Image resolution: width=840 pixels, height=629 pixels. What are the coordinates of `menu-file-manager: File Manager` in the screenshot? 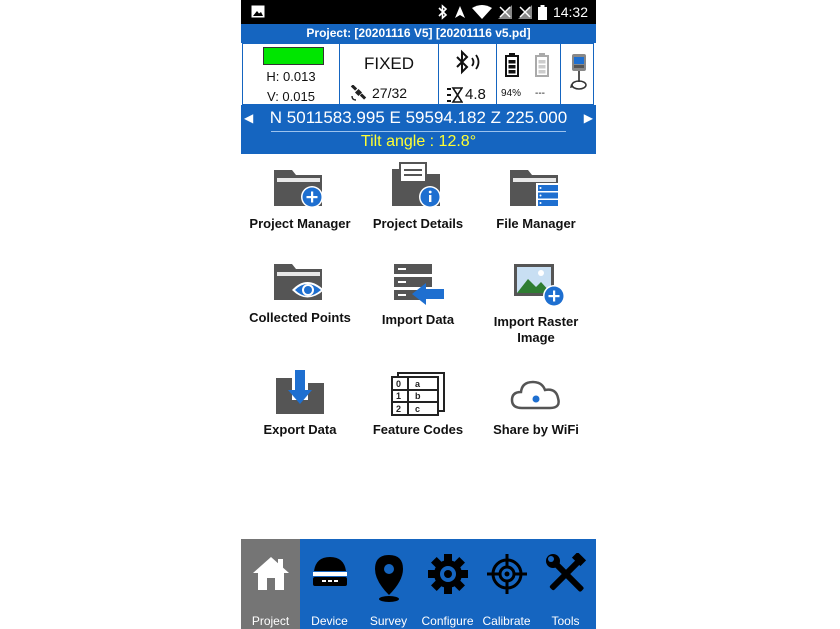 It's located at (536, 199).